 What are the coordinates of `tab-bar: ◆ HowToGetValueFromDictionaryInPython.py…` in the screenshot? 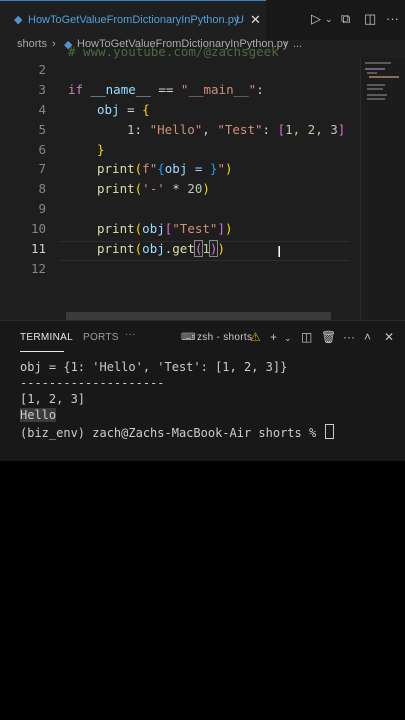 It's located at (202, 20).